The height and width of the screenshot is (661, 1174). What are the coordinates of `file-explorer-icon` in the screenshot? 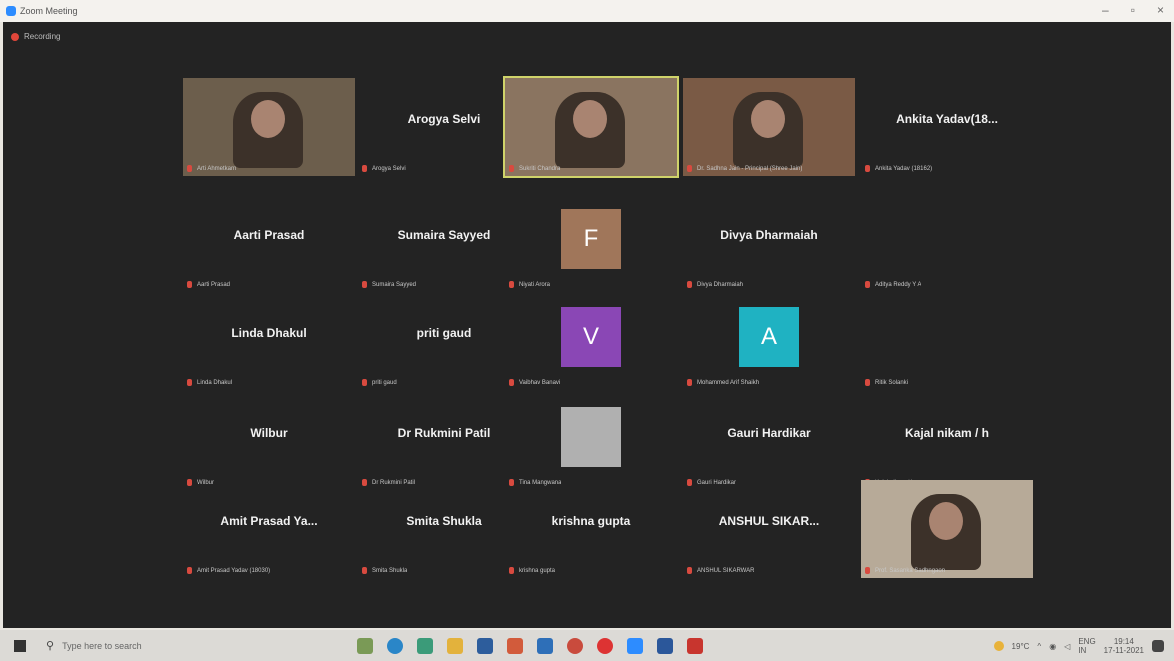 It's located at (455, 645).